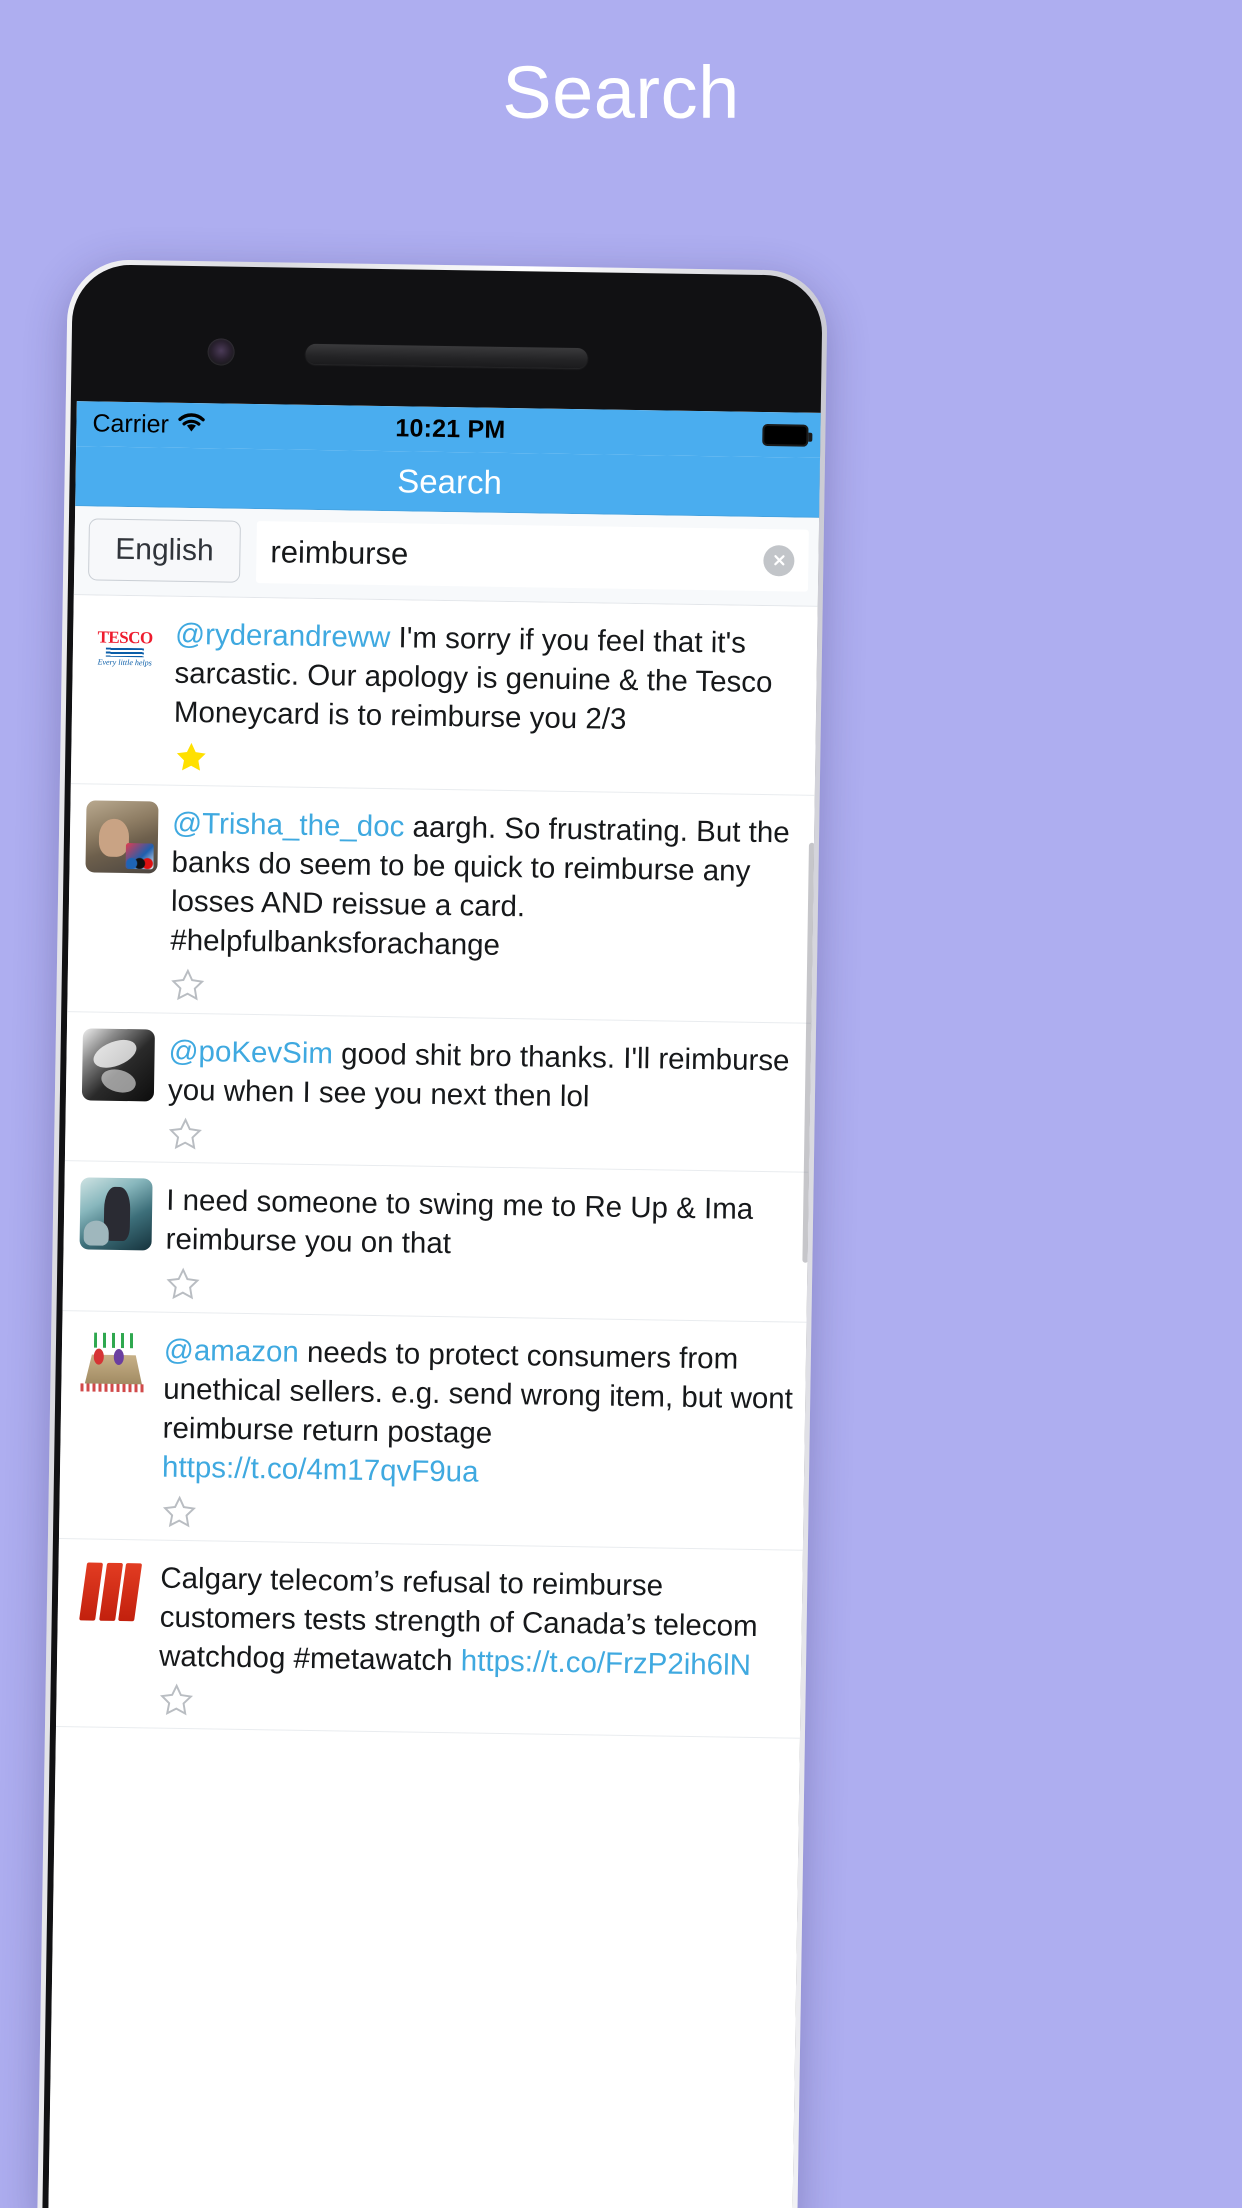 This screenshot has height=2208, width=1242. What do you see at coordinates (621, 92) in the screenshot?
I see `promo-title: Search` at bounding box center [621, 92].